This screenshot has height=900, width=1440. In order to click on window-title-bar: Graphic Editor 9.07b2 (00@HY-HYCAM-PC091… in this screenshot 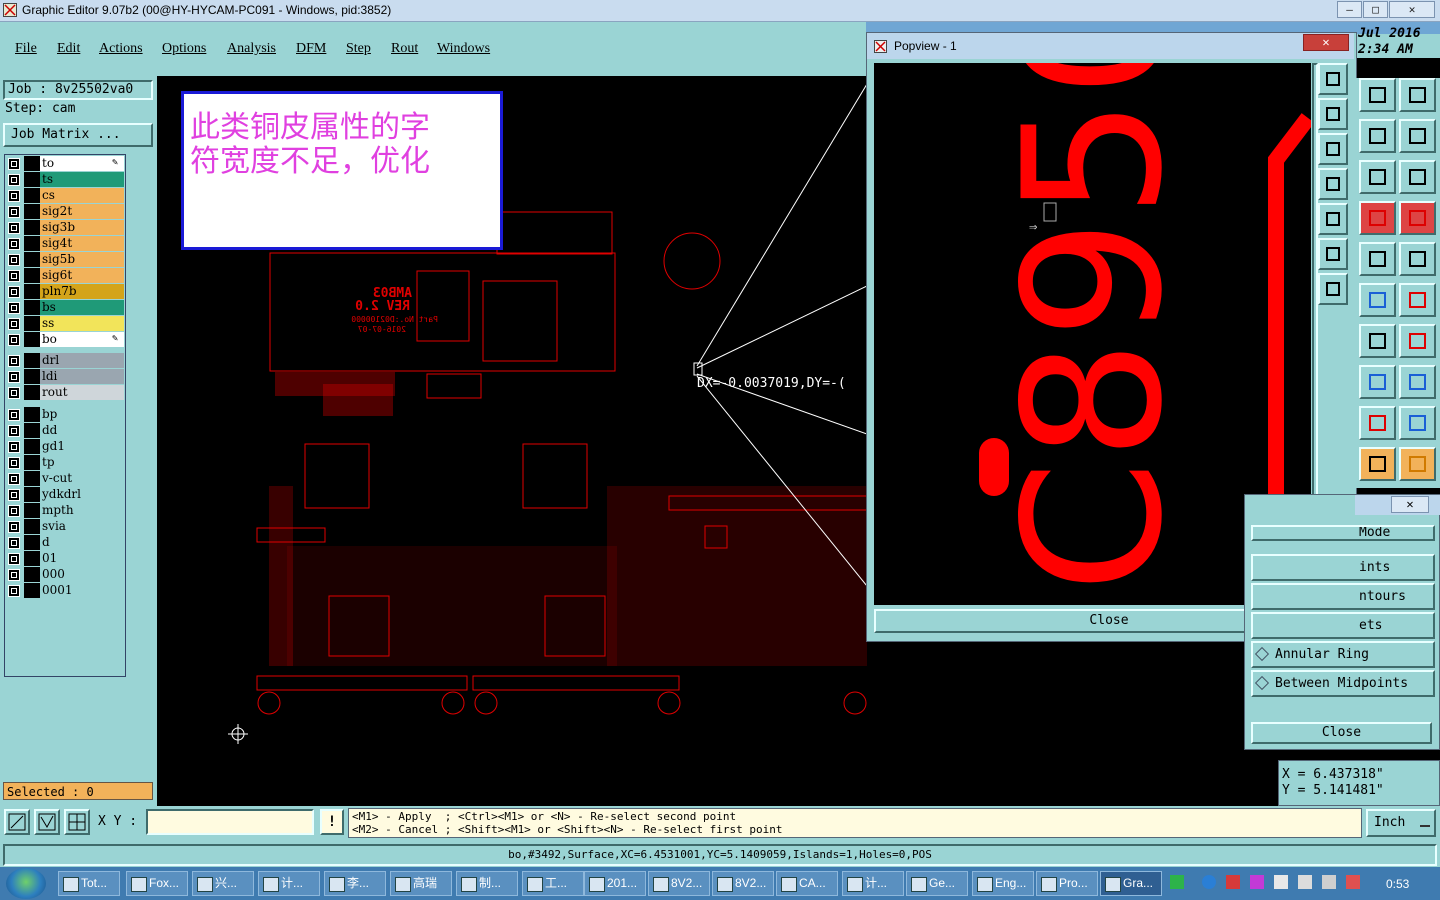, I will do `click(720, 11)`.